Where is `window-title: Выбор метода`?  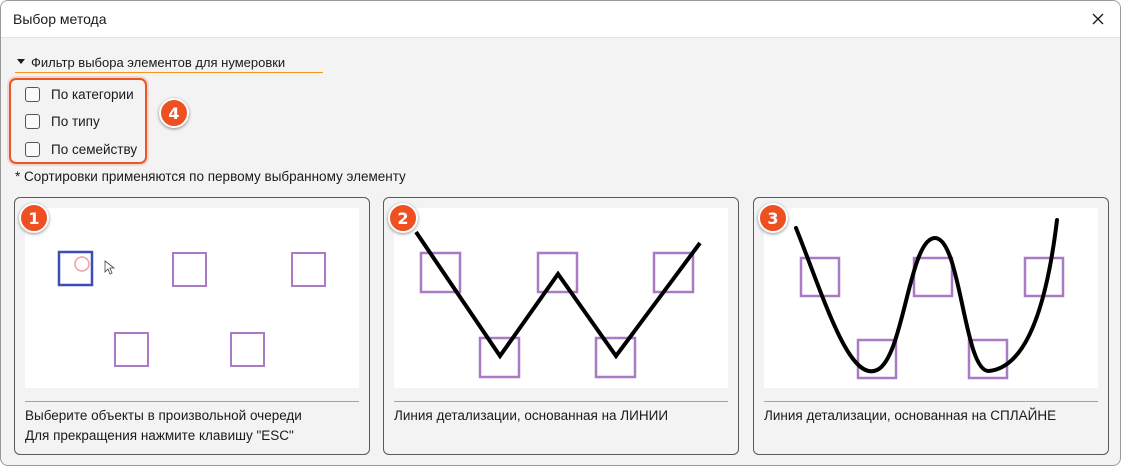 window-title: Выбор метода is located at coordinates (60, 19).